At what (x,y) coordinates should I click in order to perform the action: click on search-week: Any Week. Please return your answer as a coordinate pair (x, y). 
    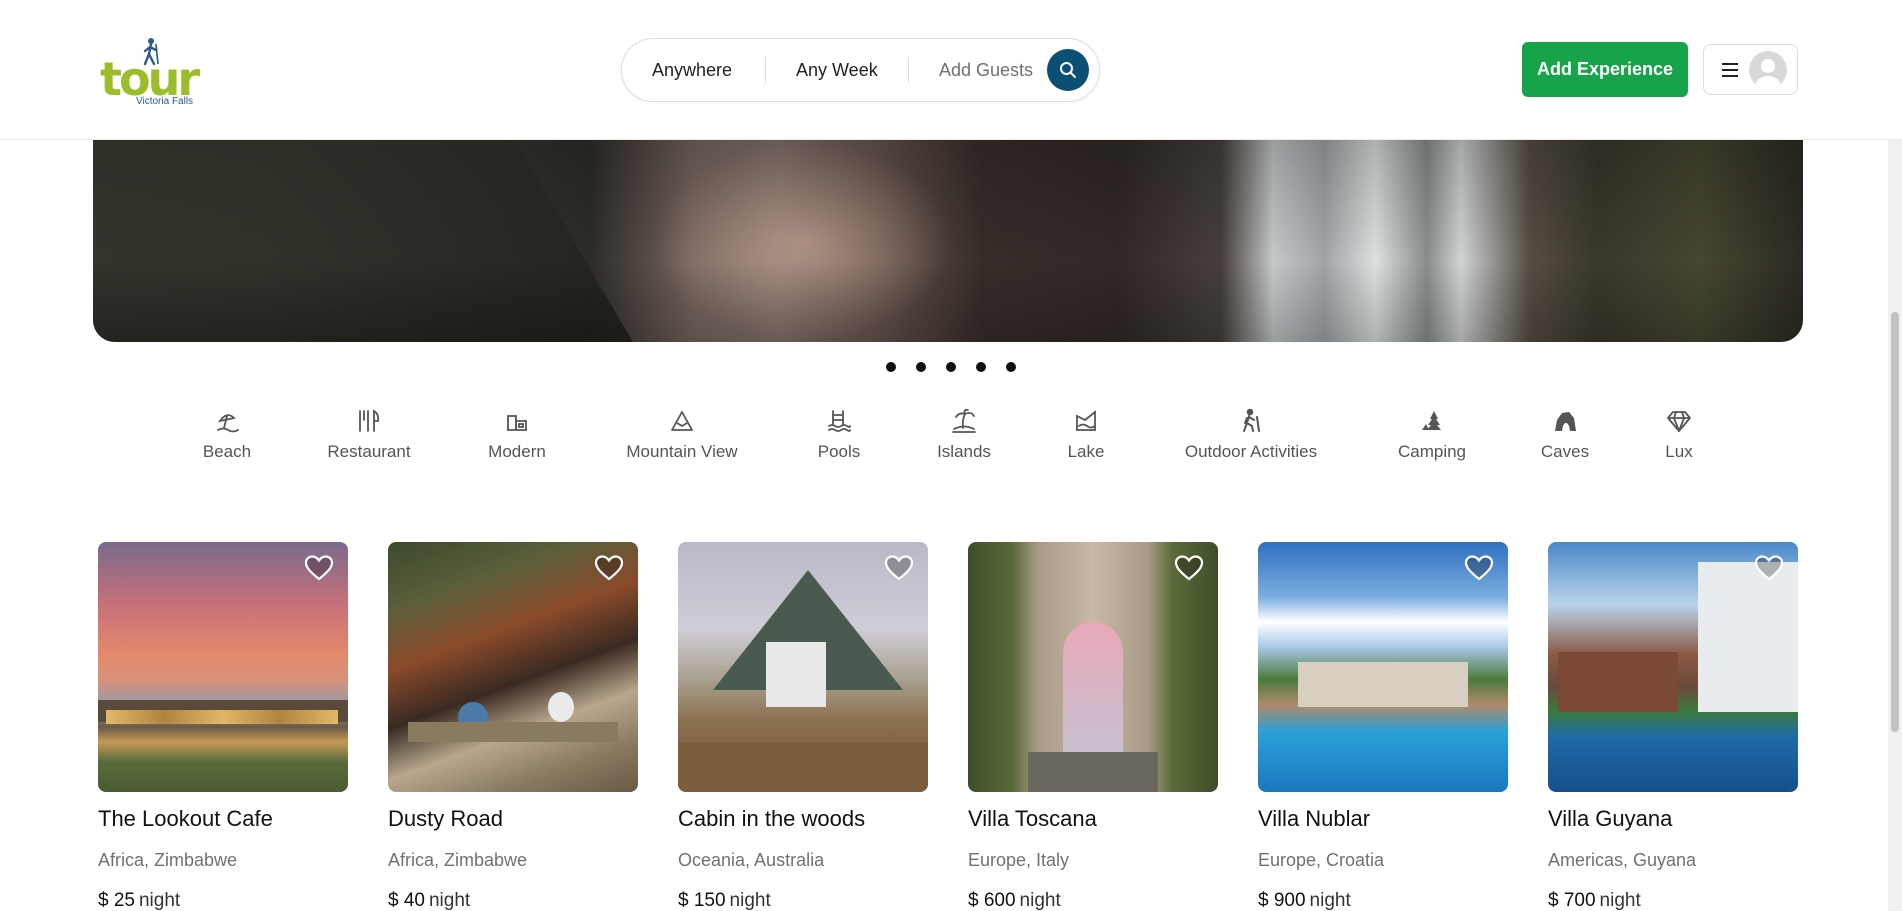
    Looking at the image, I should click on (837, 70).